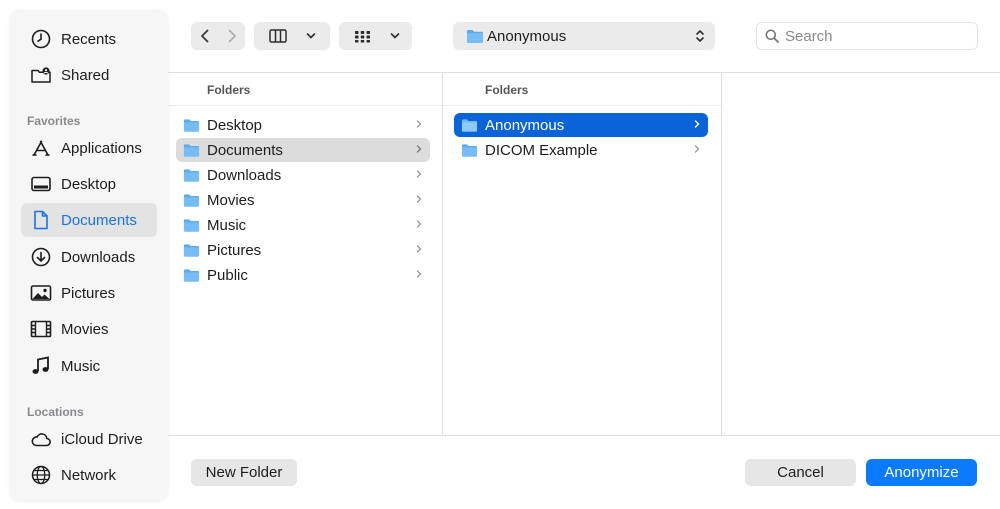 This screenshot has width=1000, height=509. I want to click on sidebar-item-label: Recents, so click(89, 39).